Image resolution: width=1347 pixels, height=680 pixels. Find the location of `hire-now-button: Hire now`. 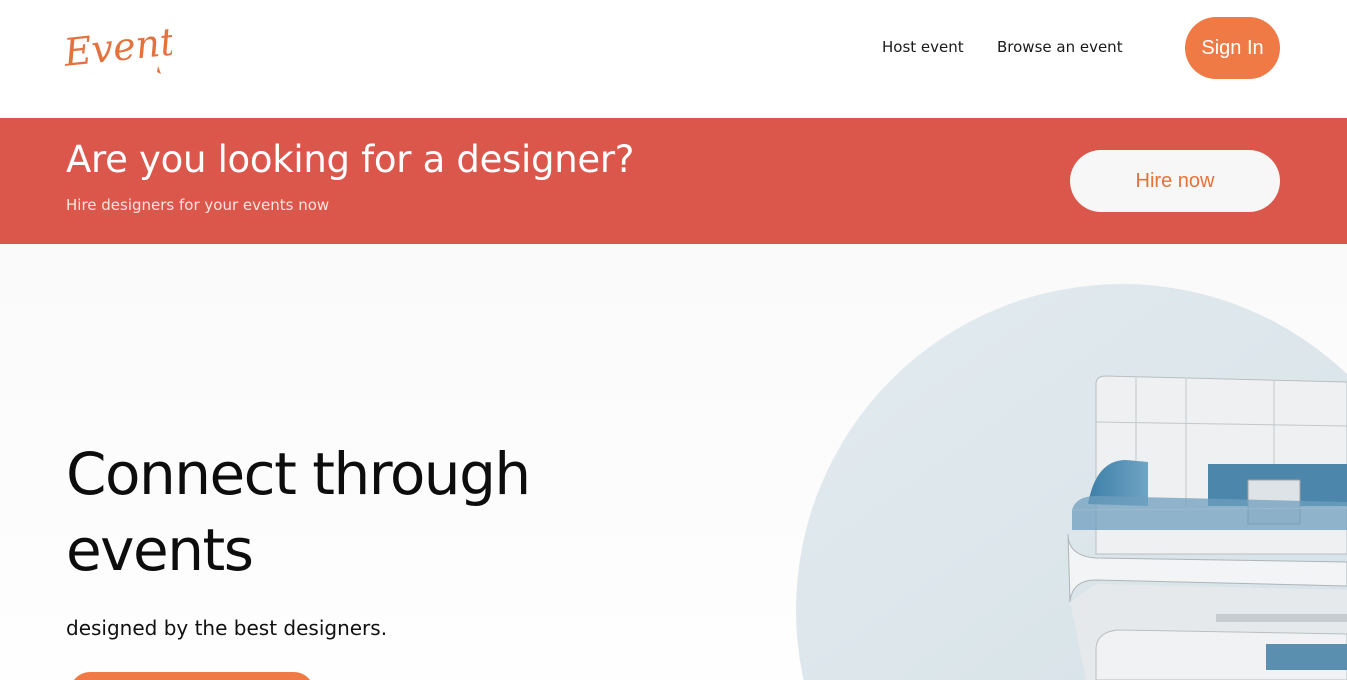

hire-now-button: Hire now is located at coordinates (1175, 181).